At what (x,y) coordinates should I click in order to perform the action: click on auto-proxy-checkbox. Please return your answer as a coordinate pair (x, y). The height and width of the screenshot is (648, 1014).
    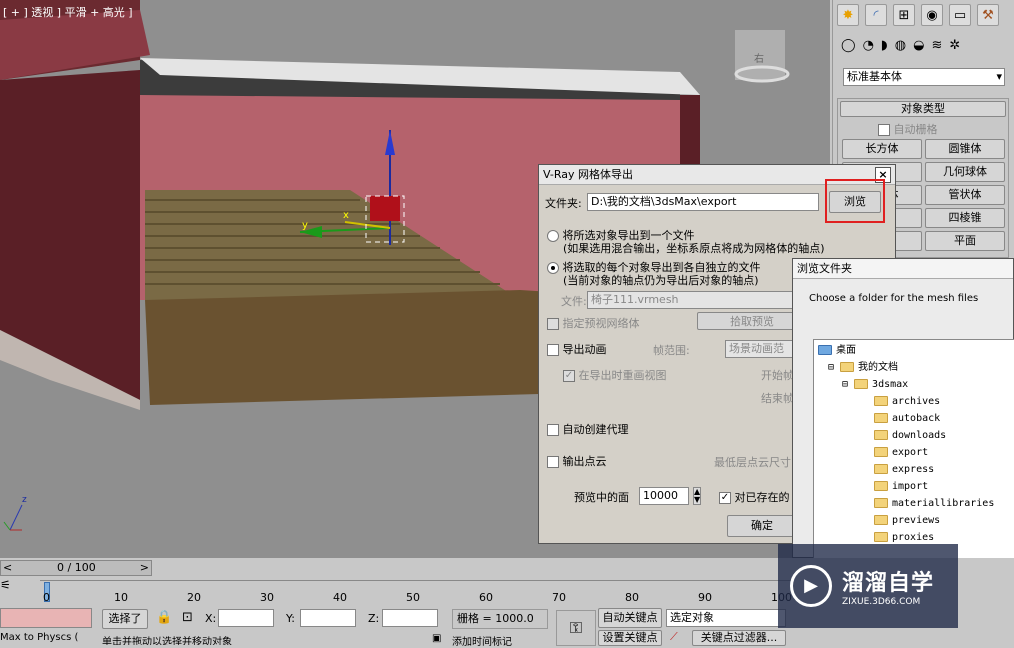
    Looking at the image, I should click on (553, 430).